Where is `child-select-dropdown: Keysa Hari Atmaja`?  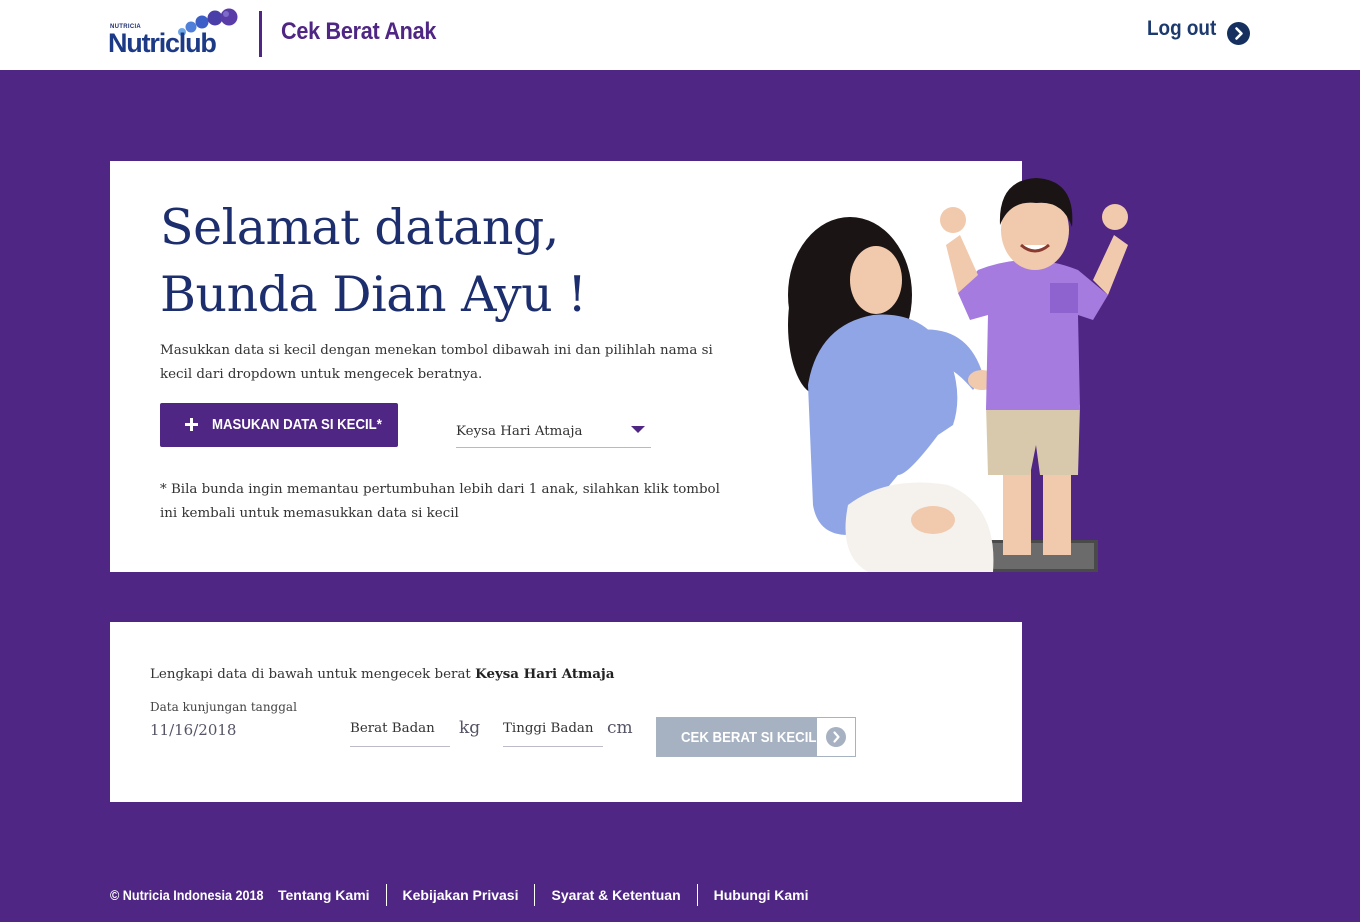 child-select-dropdown: Keysa Hari Atmaja is located at coordinates (553, 432).